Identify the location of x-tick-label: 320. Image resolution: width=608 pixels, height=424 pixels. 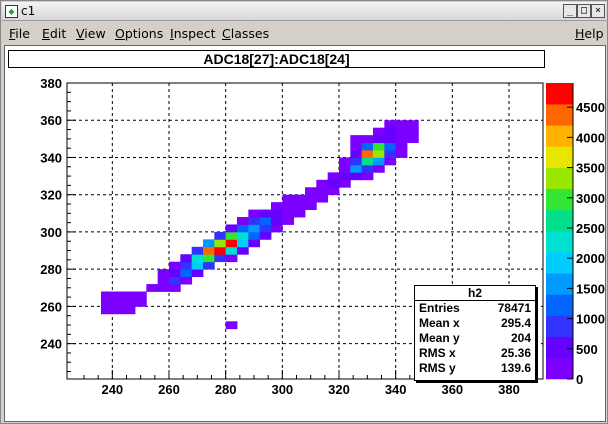
(339, 389).